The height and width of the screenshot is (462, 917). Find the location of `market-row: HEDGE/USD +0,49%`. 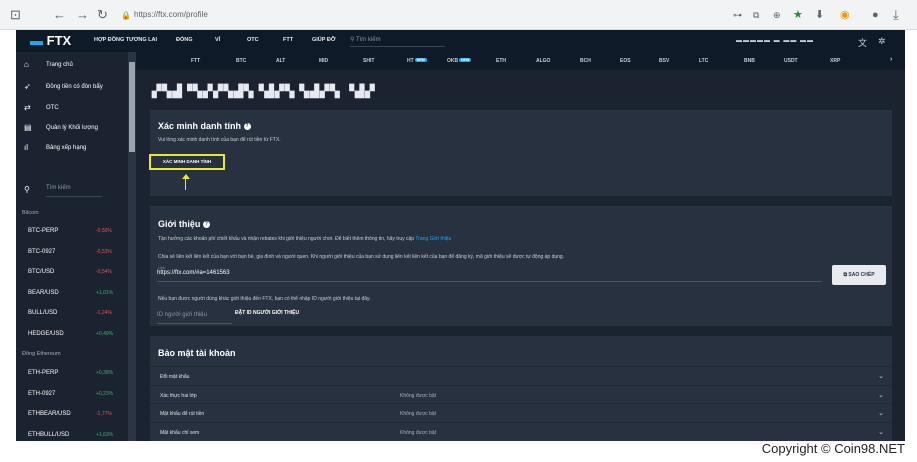

market-row: HEDGE/USD +0,49% is located at coordinates (72, 334).